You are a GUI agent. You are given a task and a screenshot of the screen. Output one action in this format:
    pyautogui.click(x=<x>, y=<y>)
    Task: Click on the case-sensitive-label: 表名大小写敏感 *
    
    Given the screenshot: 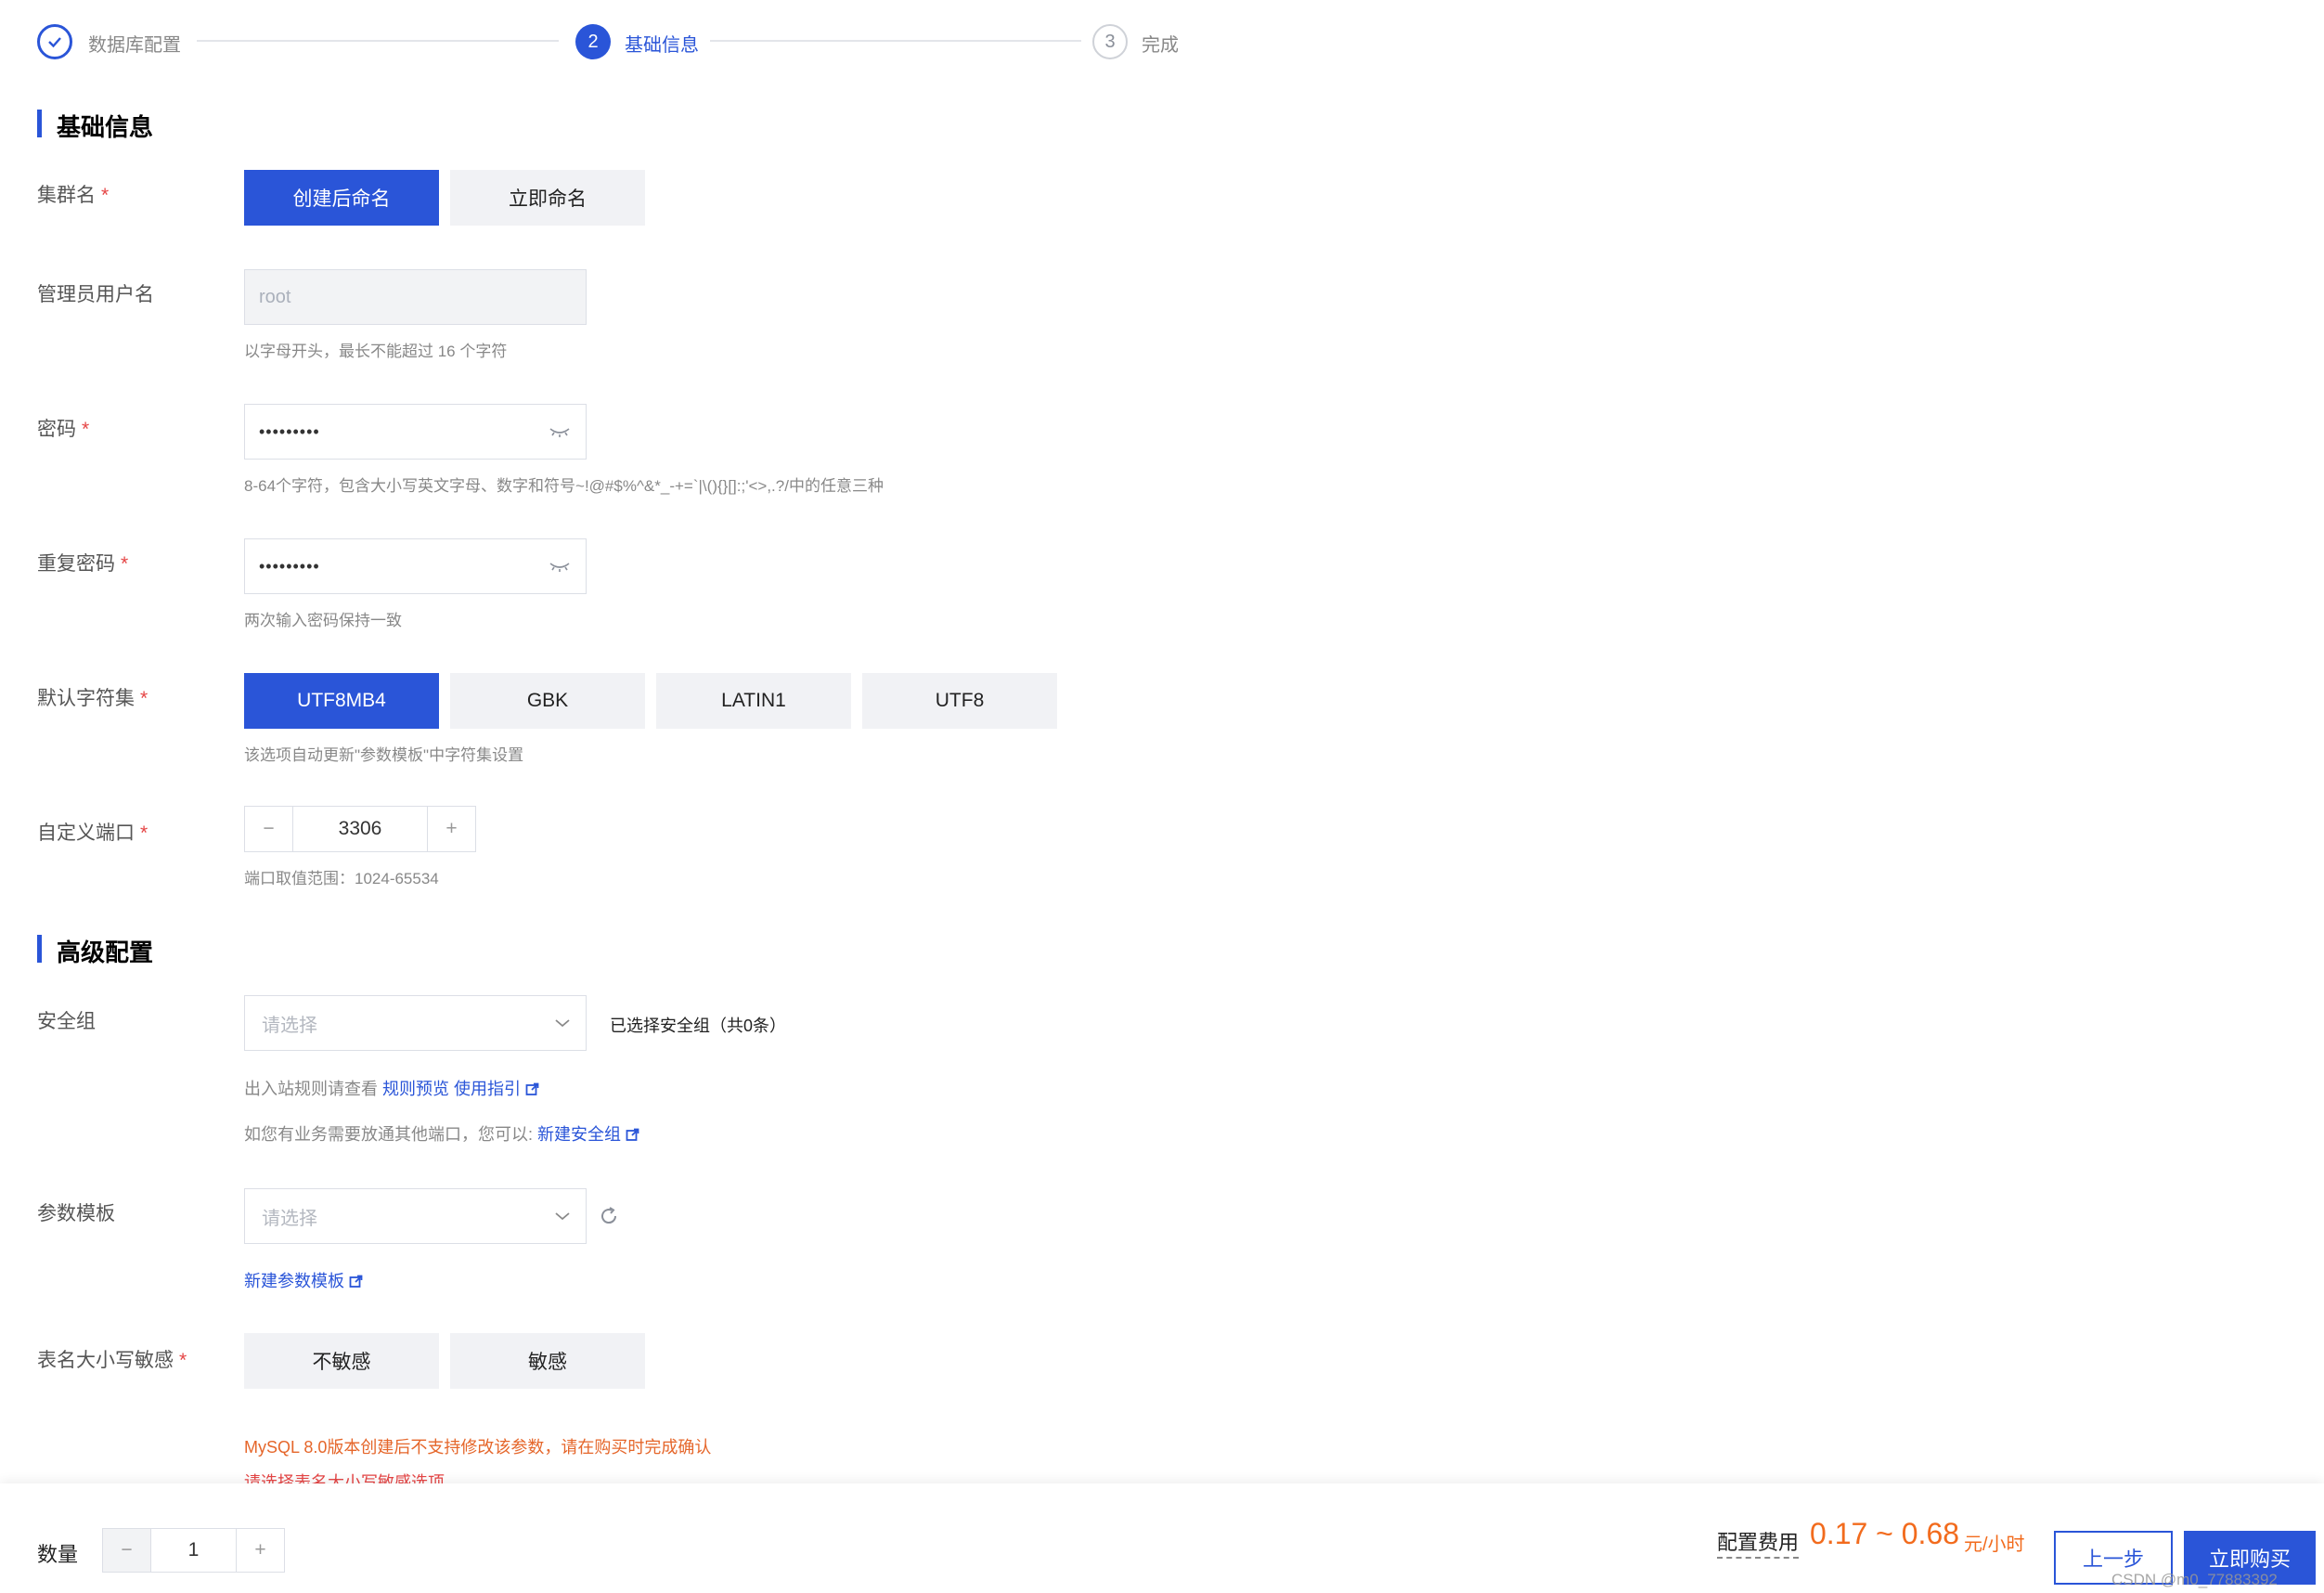 What is the action you would take?
    pyautogui.click(x=112, y=1360)
    